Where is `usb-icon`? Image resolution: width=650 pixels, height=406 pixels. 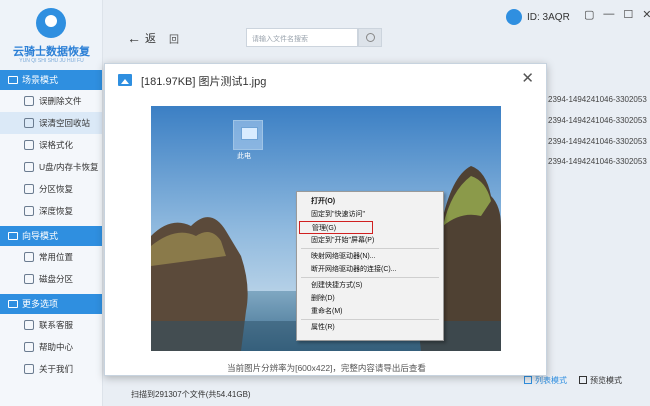 usb-icon is located at coordinates (29, 167).